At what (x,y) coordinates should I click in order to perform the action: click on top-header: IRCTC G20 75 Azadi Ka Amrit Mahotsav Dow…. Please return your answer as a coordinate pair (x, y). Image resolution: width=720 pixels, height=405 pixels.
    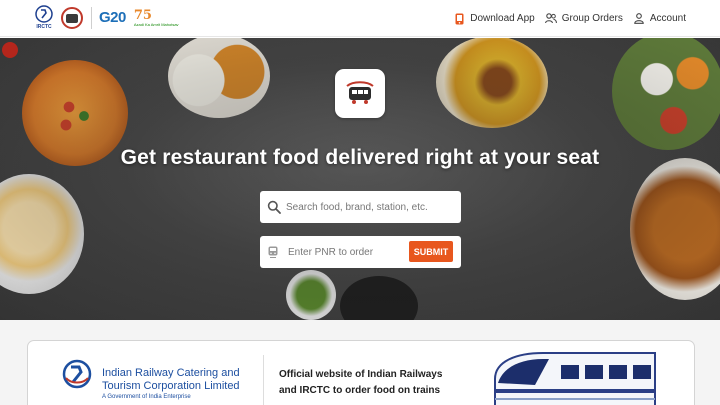
    Looking at the image, I should click on (360, 18).